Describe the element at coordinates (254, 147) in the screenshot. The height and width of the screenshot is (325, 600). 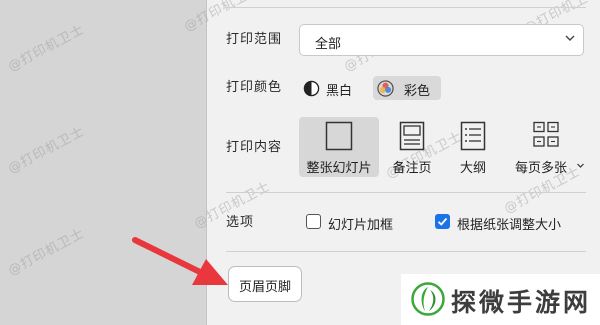
I see `print-content-label: 打印内容` at that location.